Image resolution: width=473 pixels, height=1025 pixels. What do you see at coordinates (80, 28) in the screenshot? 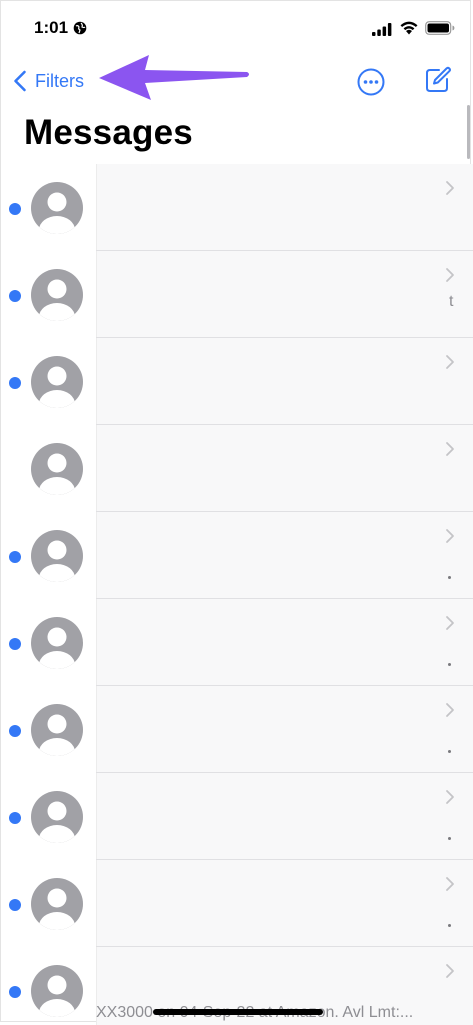
I see `globe-icon` at bounding box center [80, 28].